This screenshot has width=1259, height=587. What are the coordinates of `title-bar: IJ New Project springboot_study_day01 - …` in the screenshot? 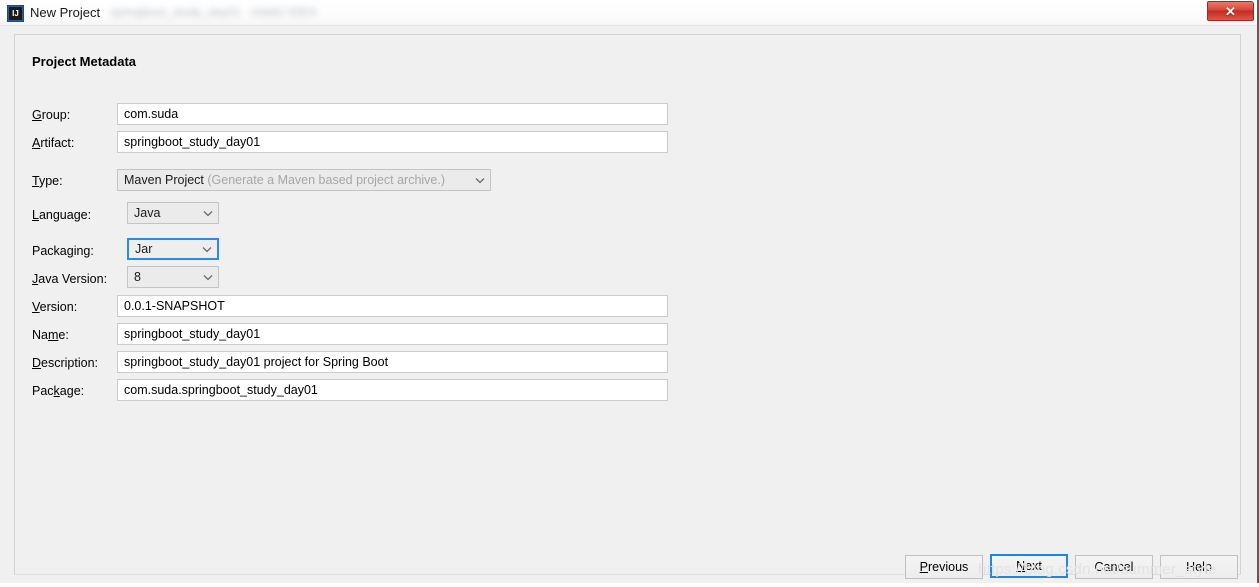 It's located at (628, 13).